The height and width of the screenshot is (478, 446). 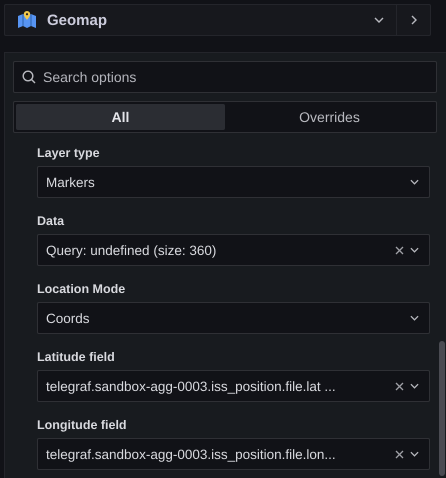 What do you see at coordinates (51, 221) in the screenshot?
I see `field-label: Data` at bounding box center [51, 221].